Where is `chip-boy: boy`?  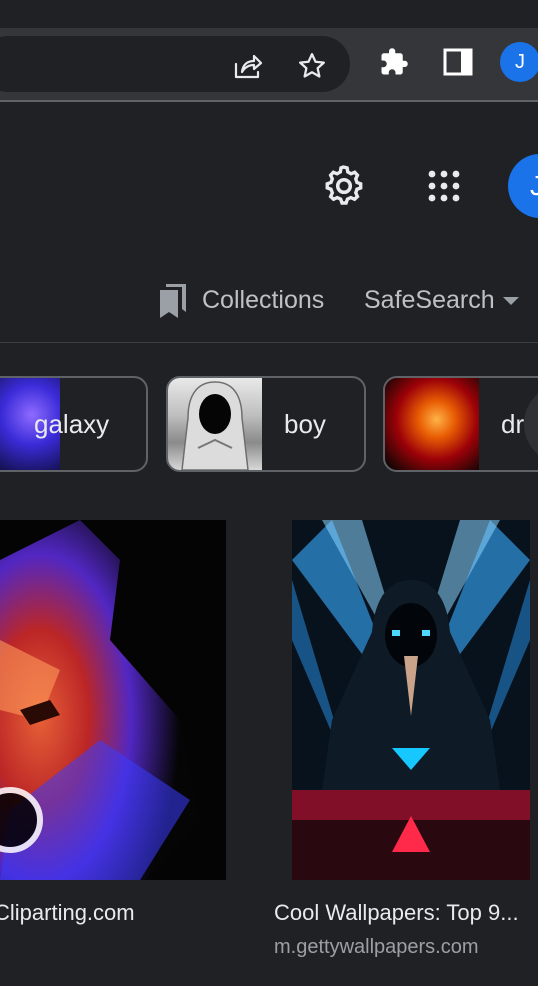
chip-boy: boy is located at coordinates (266, 424).